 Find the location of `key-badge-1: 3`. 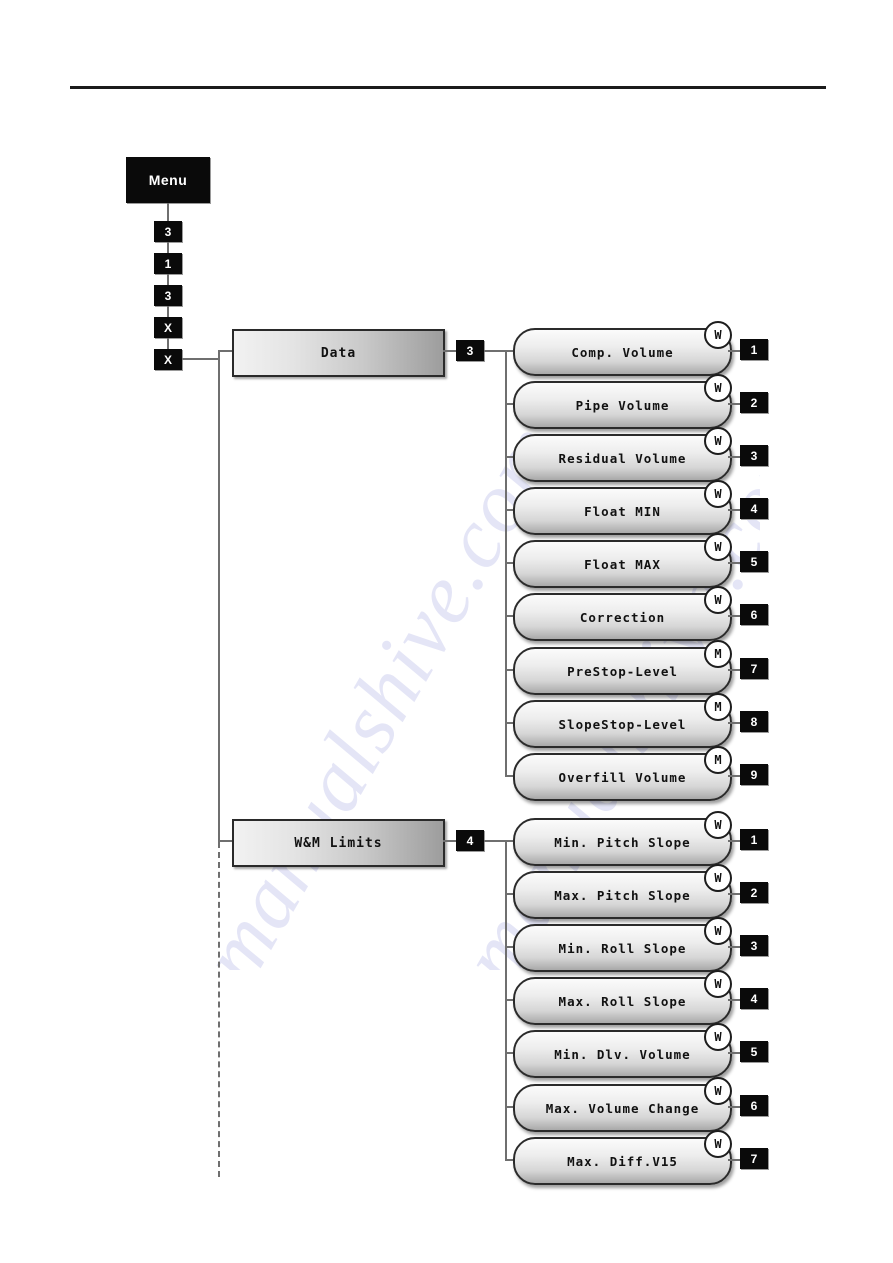

key-badge-1: 3 is located at coordinates (168, 231).